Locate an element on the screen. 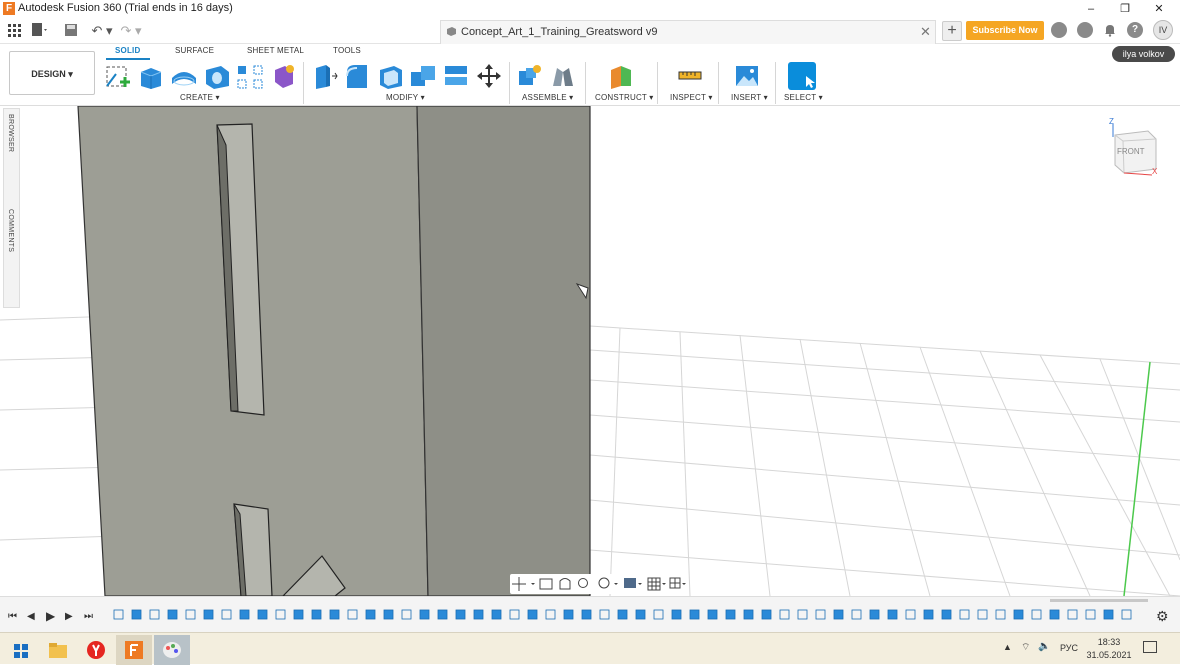 This screenshot has width=1180, height=668. x-axis-label: X is located at coordinates (1155, 171).